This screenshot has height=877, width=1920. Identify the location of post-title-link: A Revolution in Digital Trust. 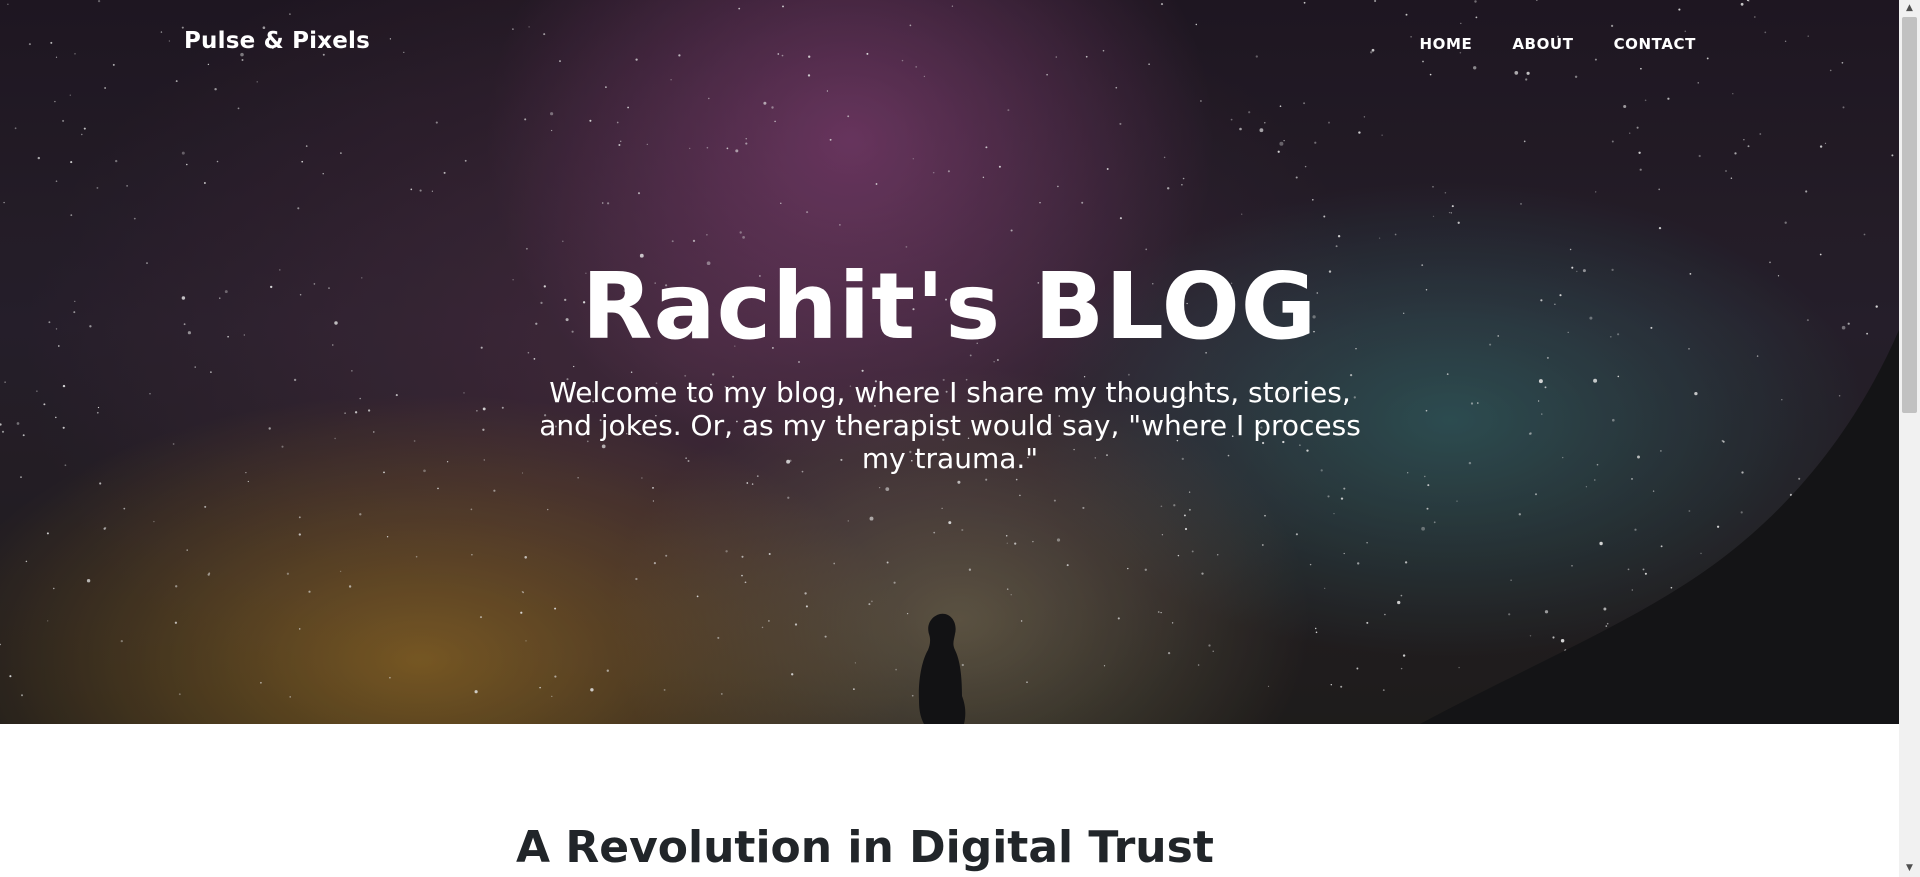
(865, 847).